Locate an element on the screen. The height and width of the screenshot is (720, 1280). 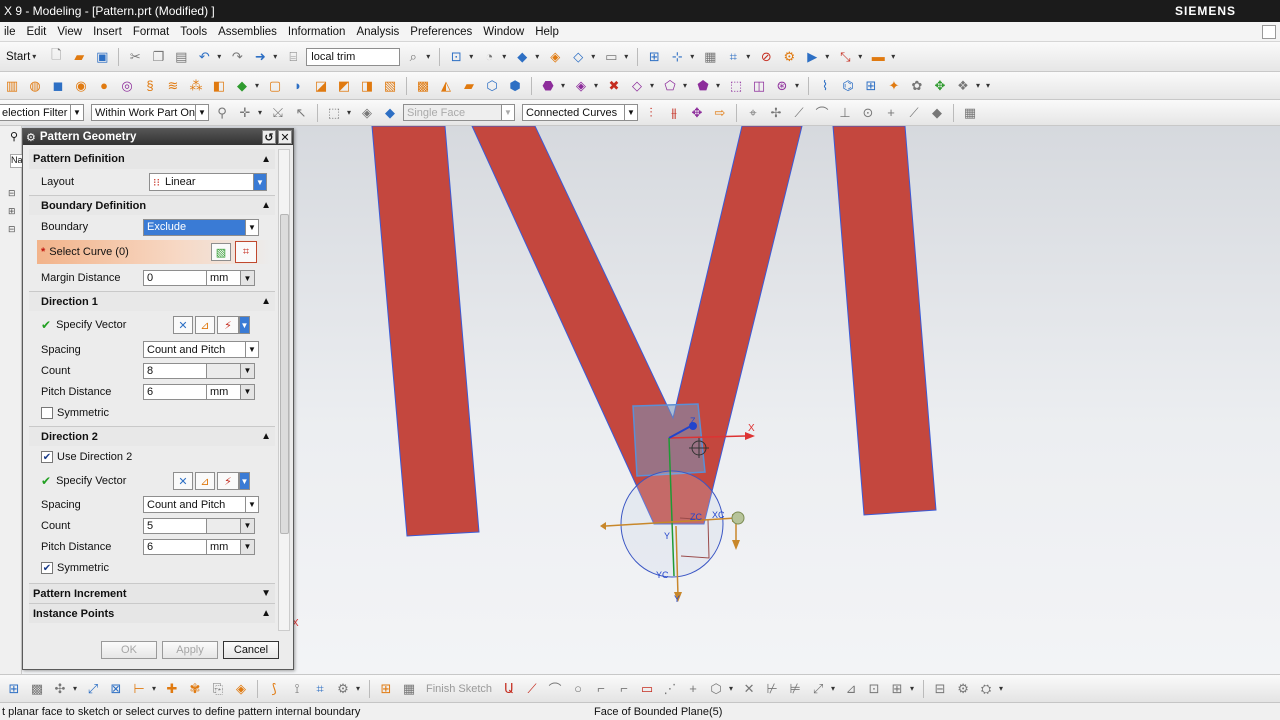
part-navigator-icon: ⚲ is located at coordinates (14, 136).